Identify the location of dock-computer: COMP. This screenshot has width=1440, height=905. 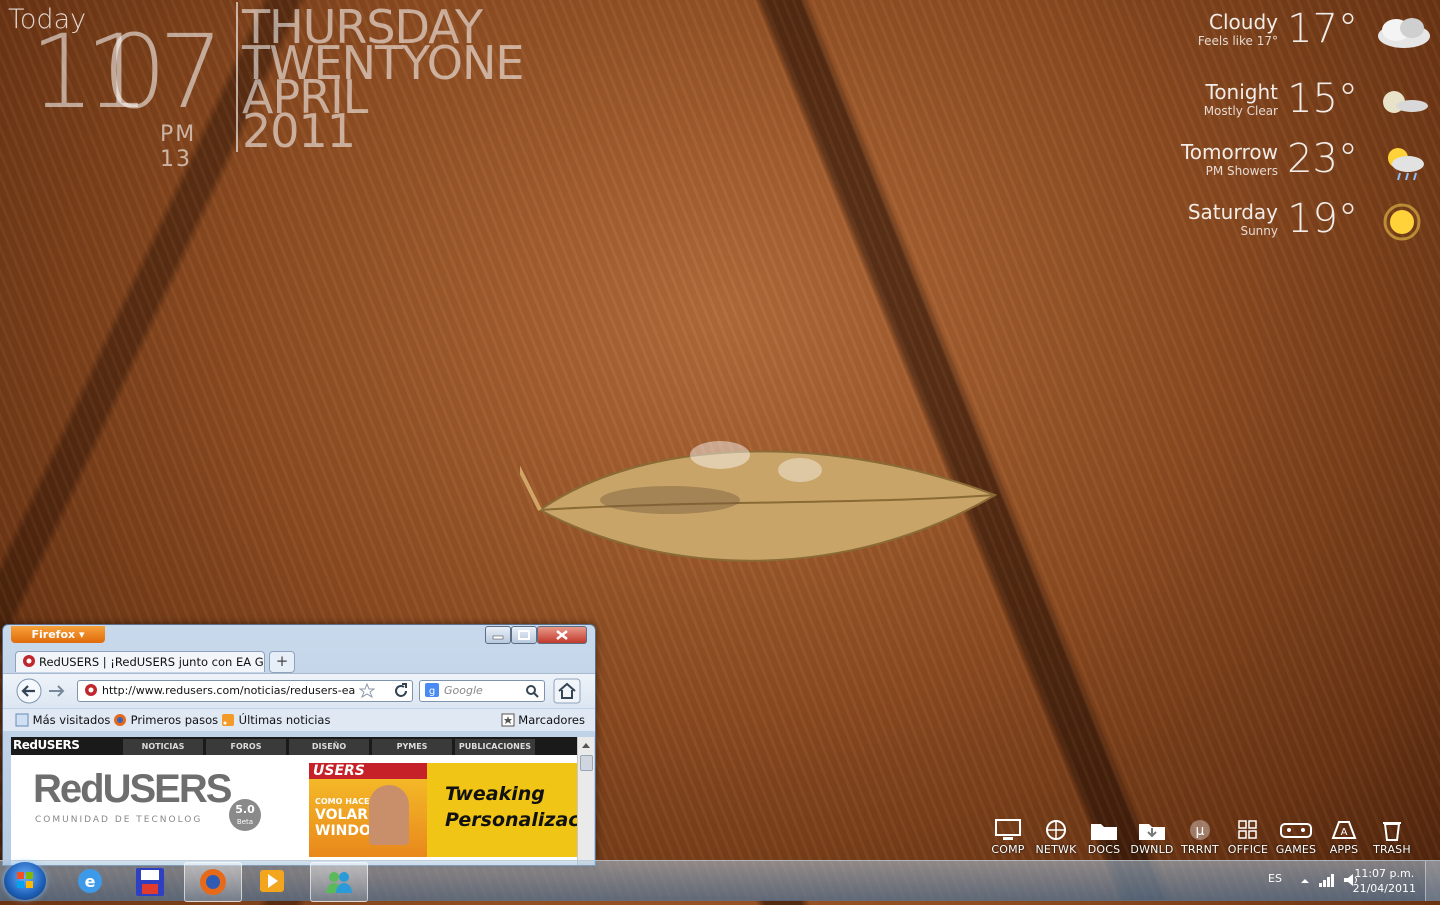
(1008, 838).